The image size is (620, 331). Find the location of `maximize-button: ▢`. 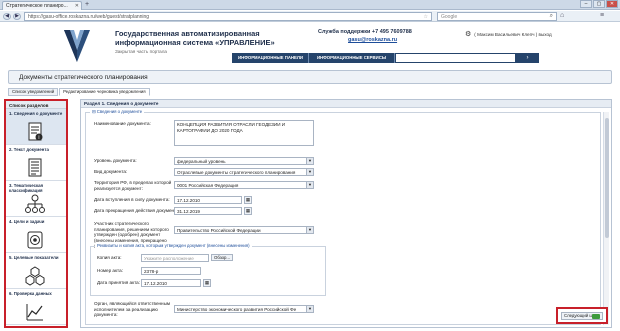

maximize-button: ▢ is located at coordinates (599, 4).